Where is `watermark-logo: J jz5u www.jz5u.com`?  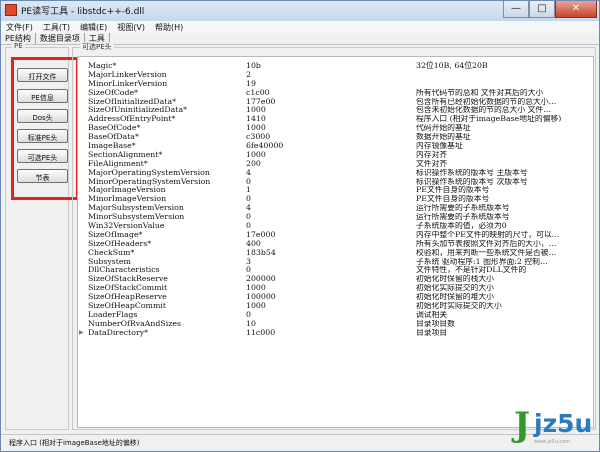
watermark-logo: J jz5u www.jz5u.com is located at coordinates (557, 428).